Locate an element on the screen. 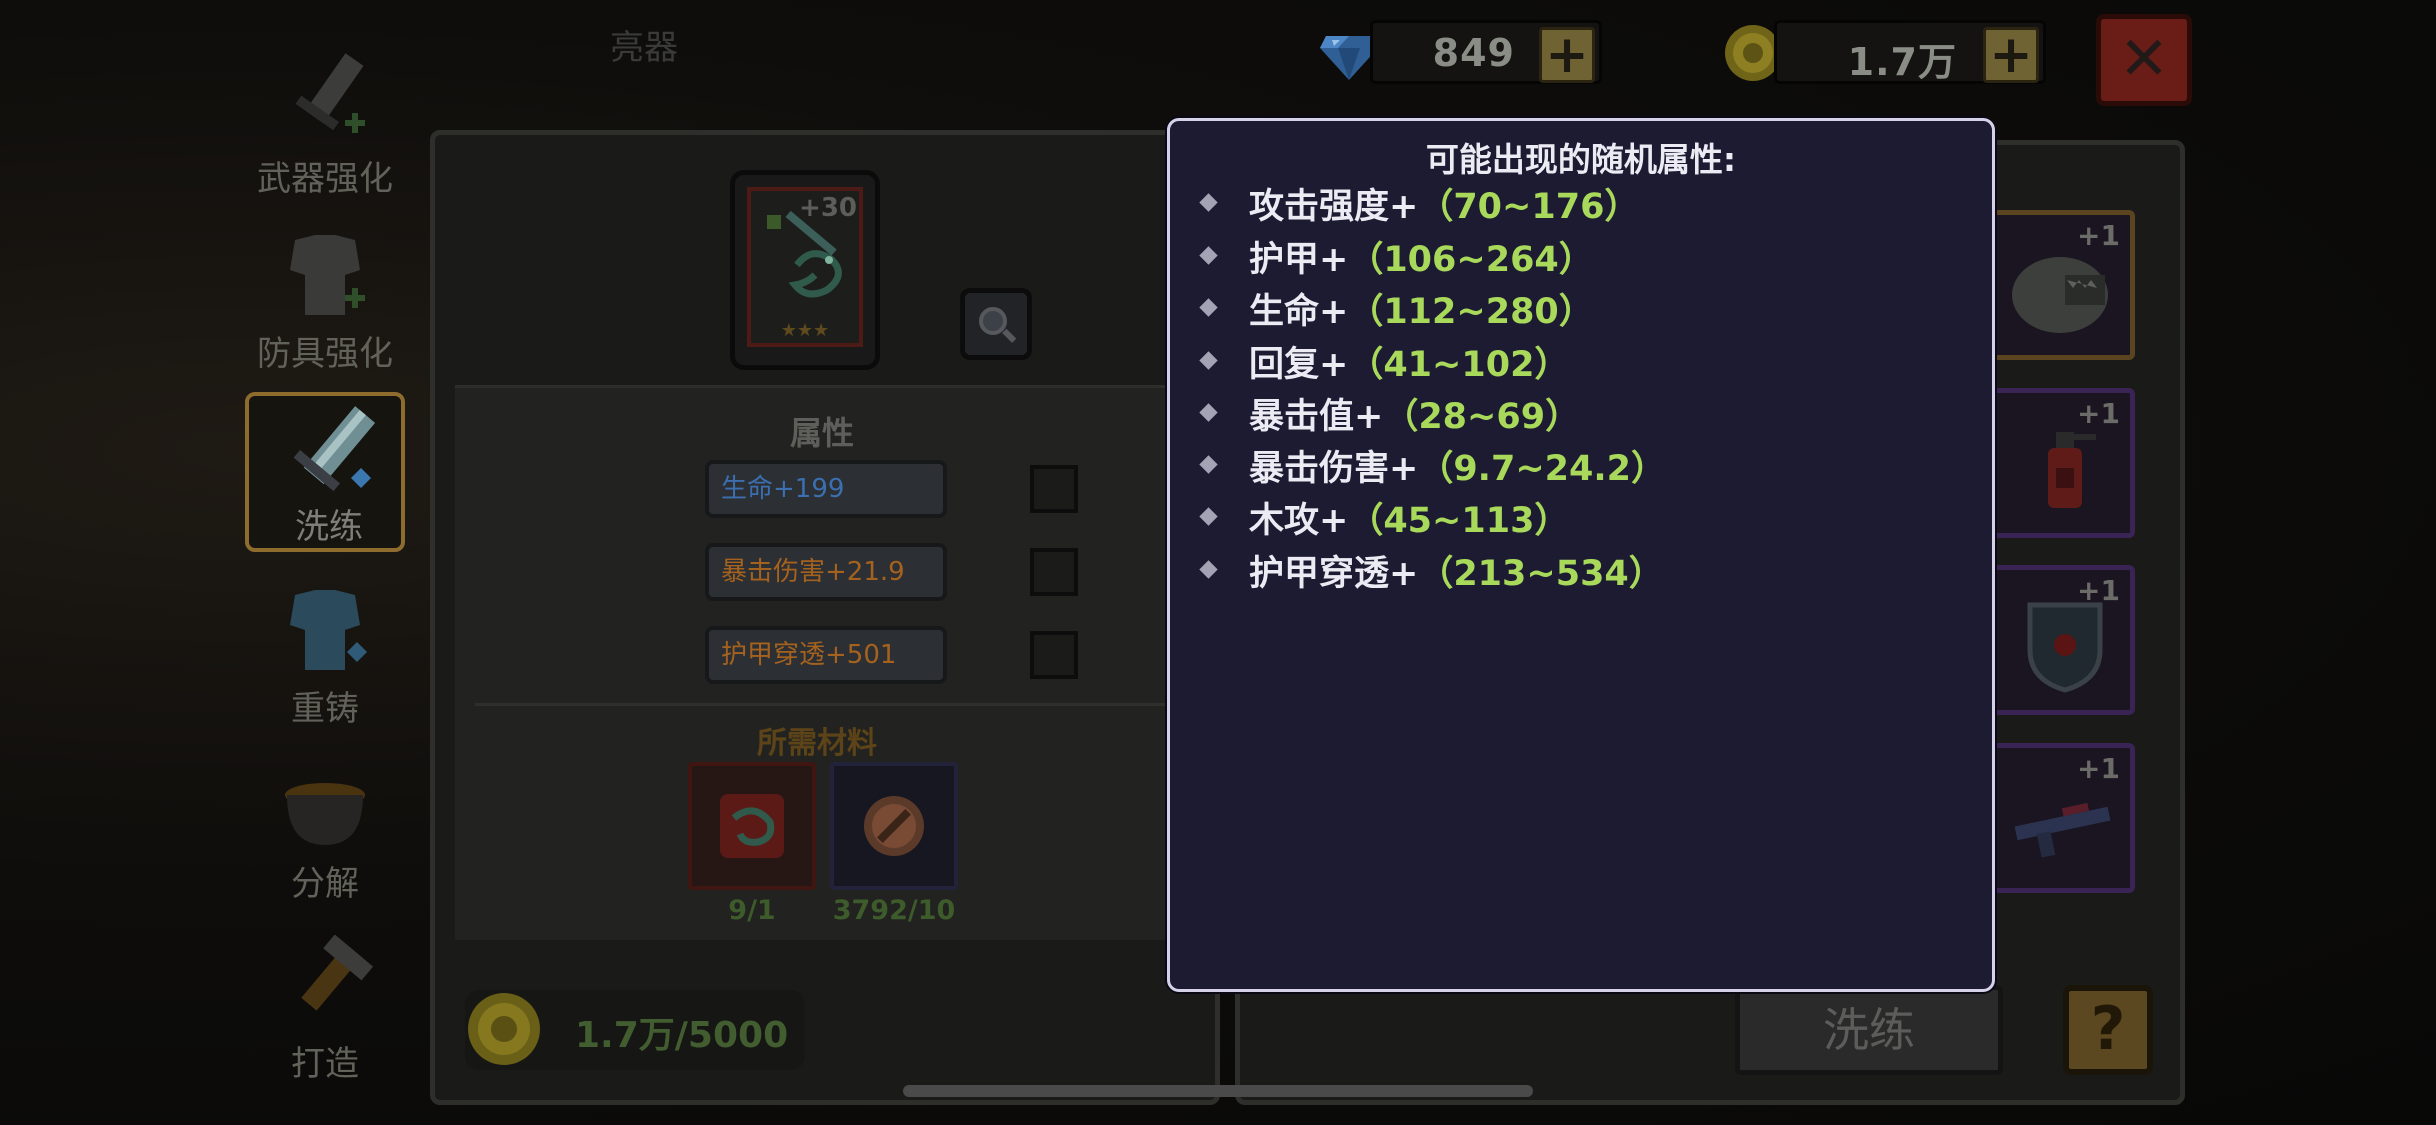  magnifier-icon is located at coordinates (998, 325).